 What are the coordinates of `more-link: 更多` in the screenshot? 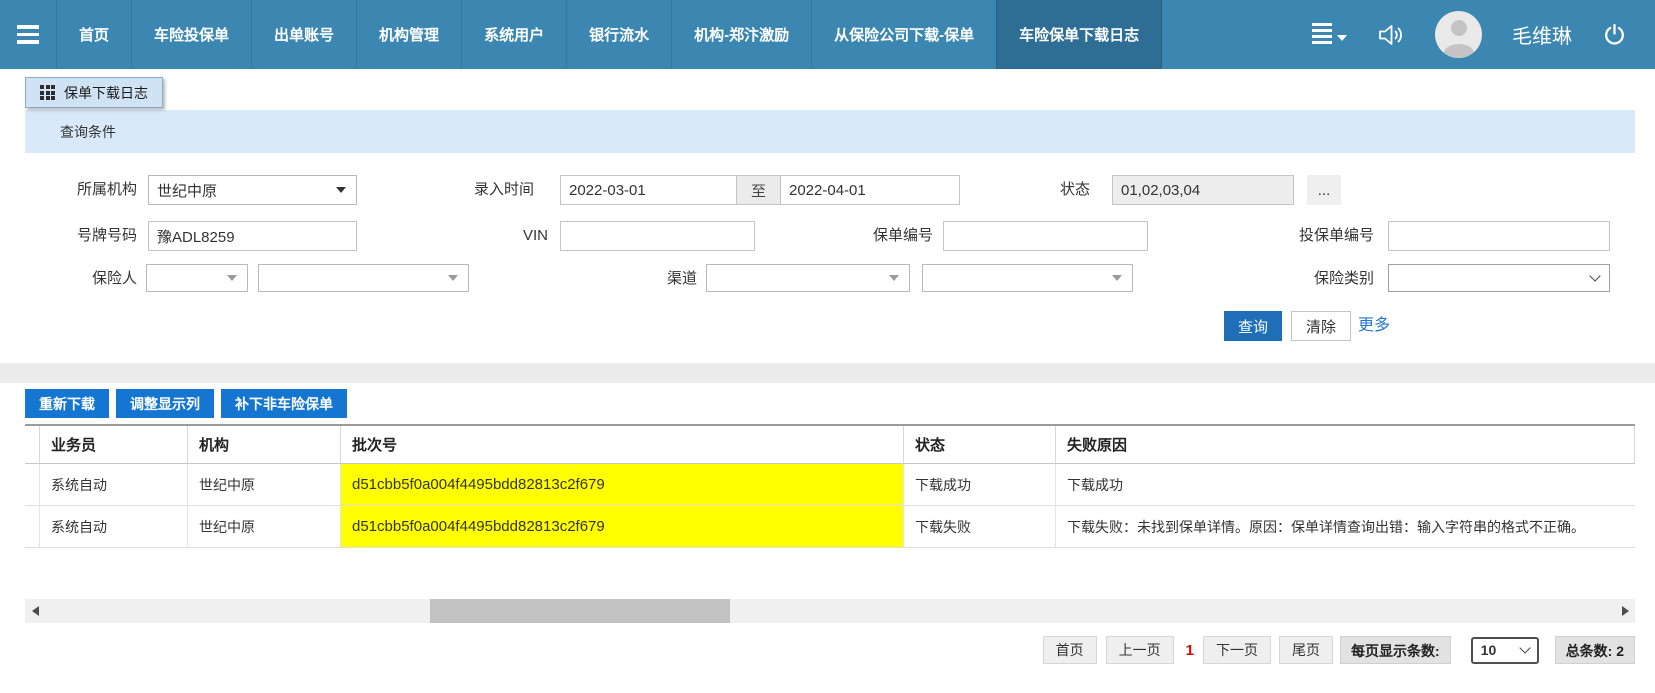 It's located at (1374, 326).